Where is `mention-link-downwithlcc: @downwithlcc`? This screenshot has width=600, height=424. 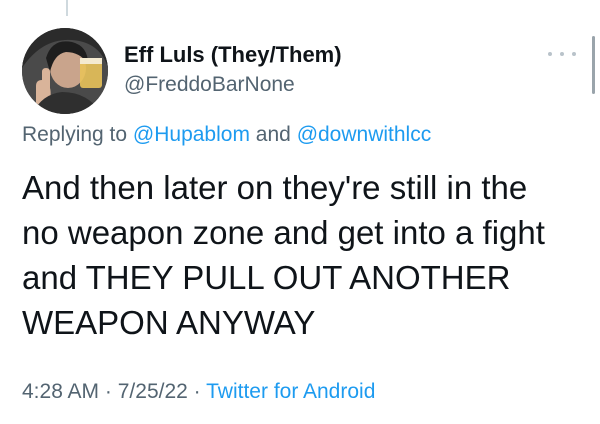 mention-link-downwithlcc: @downwithlcc is located at coordinates (364, 134).